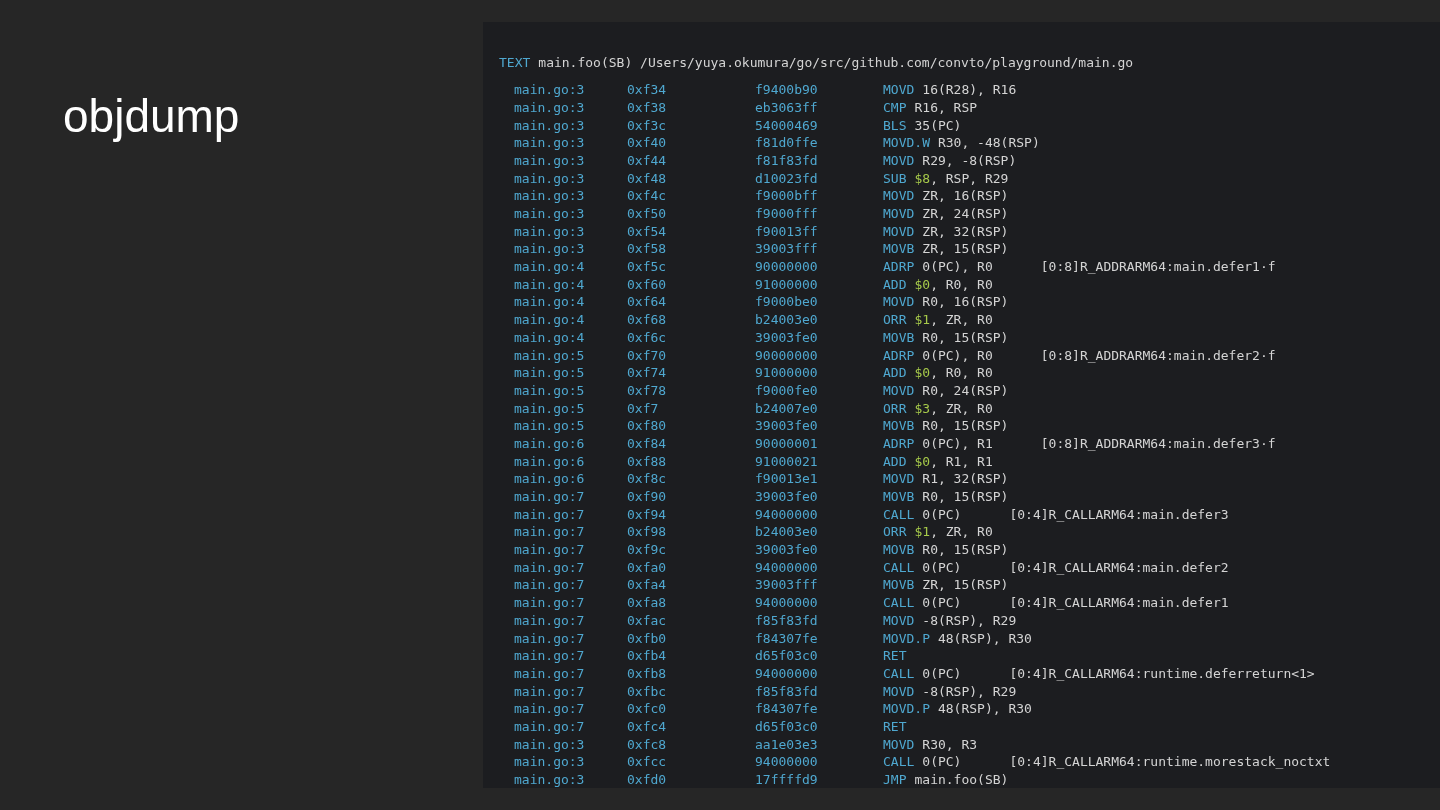  What do you see at coordinates (787, 780) in the screenshot?
I see `machine-code: 17ffffd9` at bounding box center [787, 780].